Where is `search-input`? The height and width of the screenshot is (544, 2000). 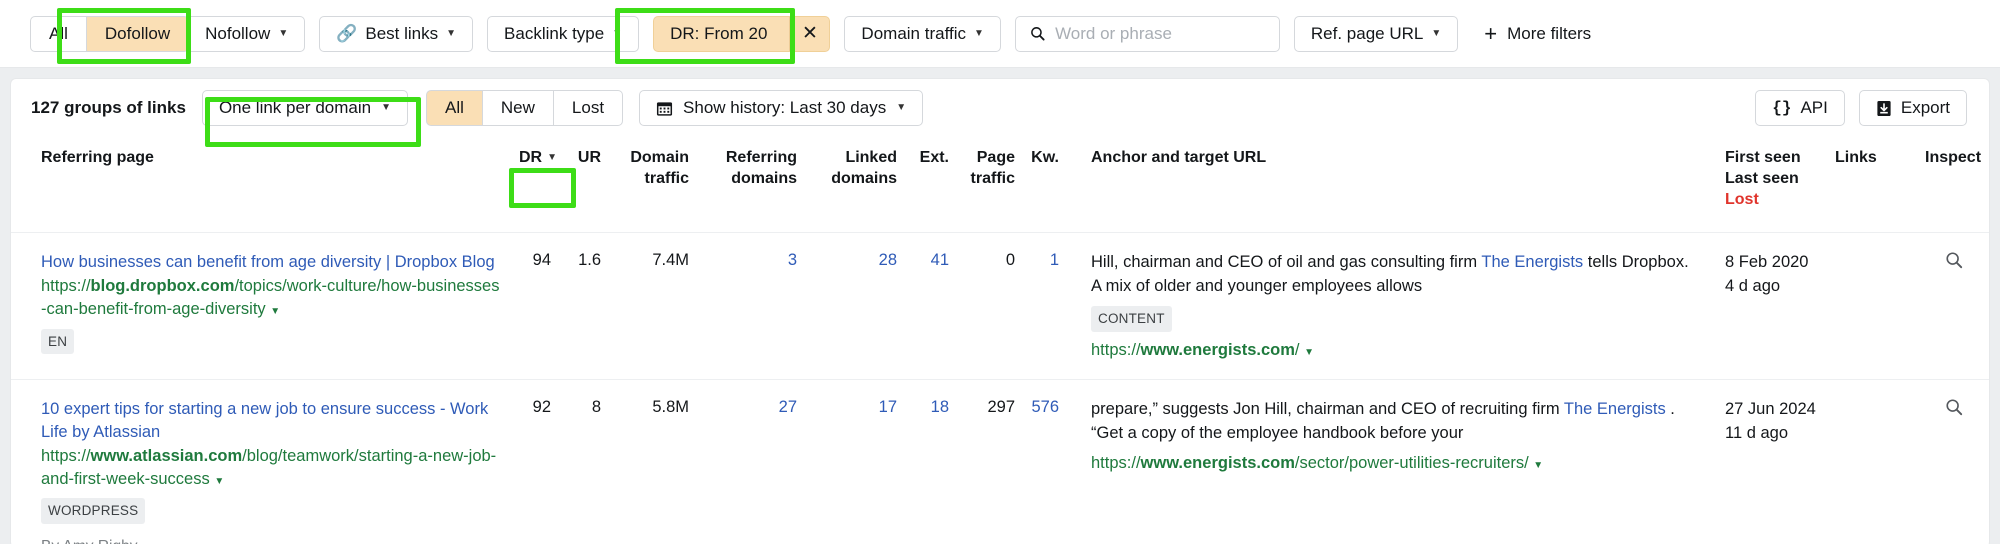 search-input is located at coordinates (1160, 33).